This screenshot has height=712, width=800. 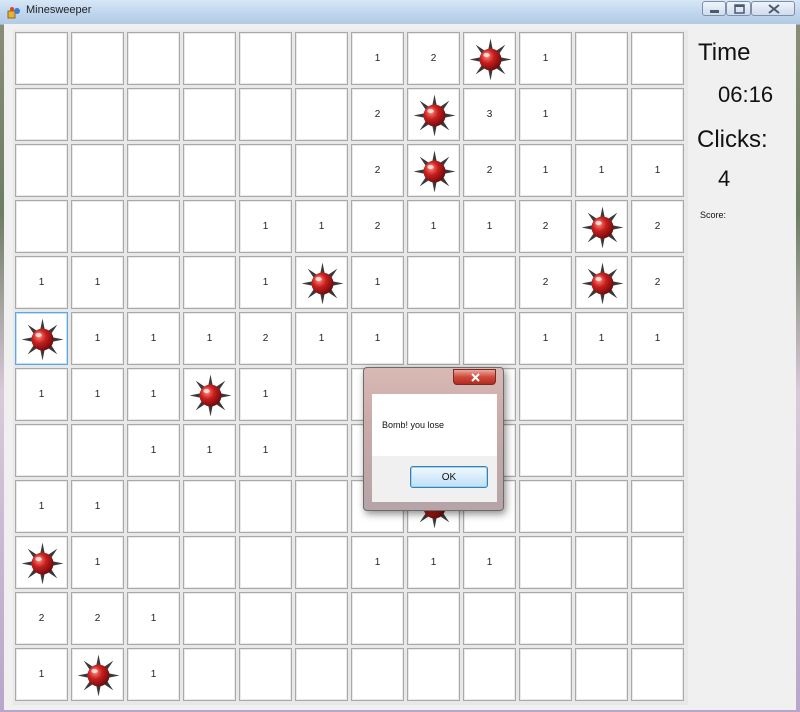 I want to click on cell-r8-c0: 1, so click(x=41, y=506).